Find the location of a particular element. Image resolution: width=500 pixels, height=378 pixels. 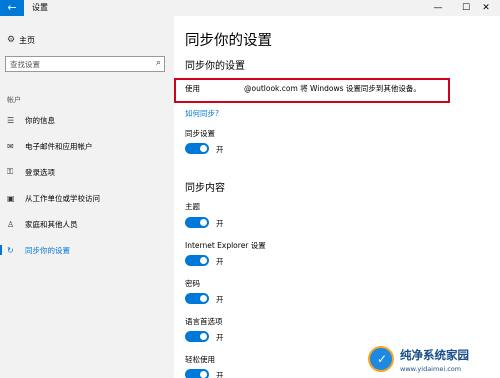

sync-settings-toggle is located at coordinates (197, 148).